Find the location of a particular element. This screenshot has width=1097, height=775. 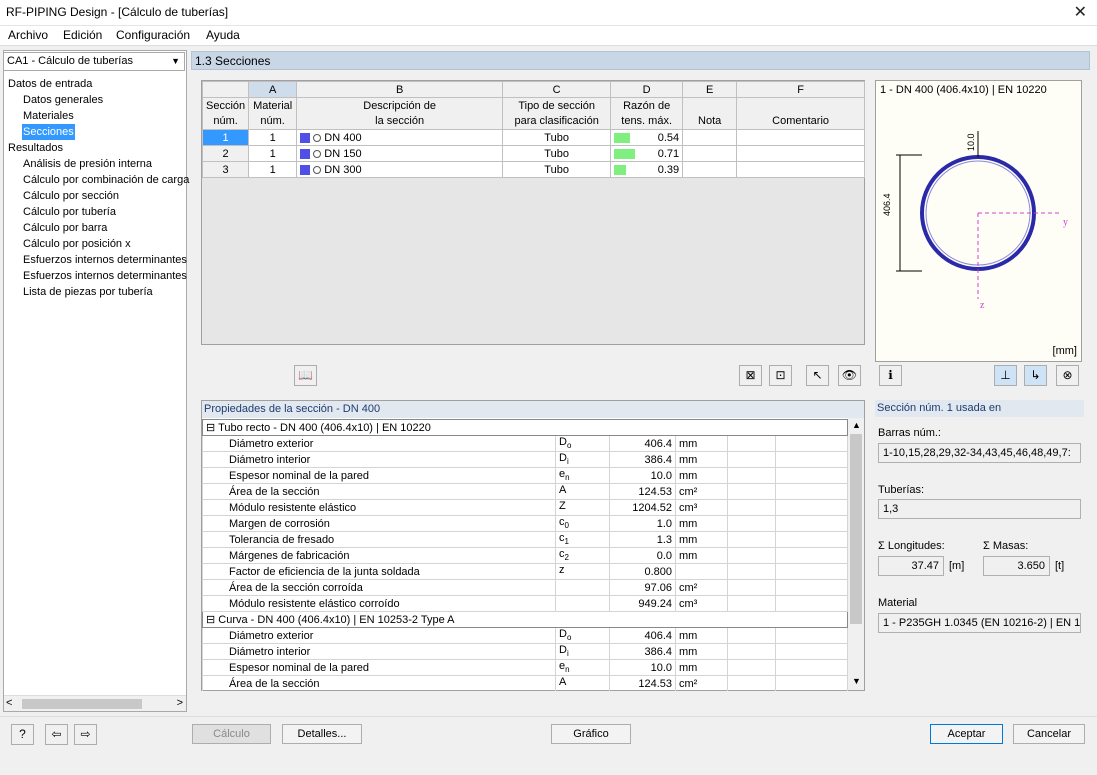

tree-item-general: Datos generales is located at coordinates (63, 100).